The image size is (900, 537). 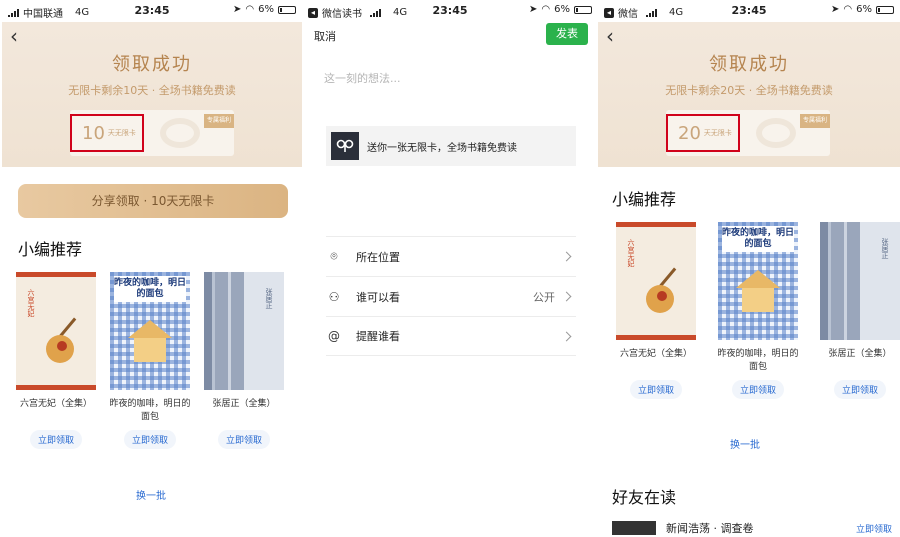 I want to click on card-days-highlight: 20 天无限卡, so click(x=703, y=133).